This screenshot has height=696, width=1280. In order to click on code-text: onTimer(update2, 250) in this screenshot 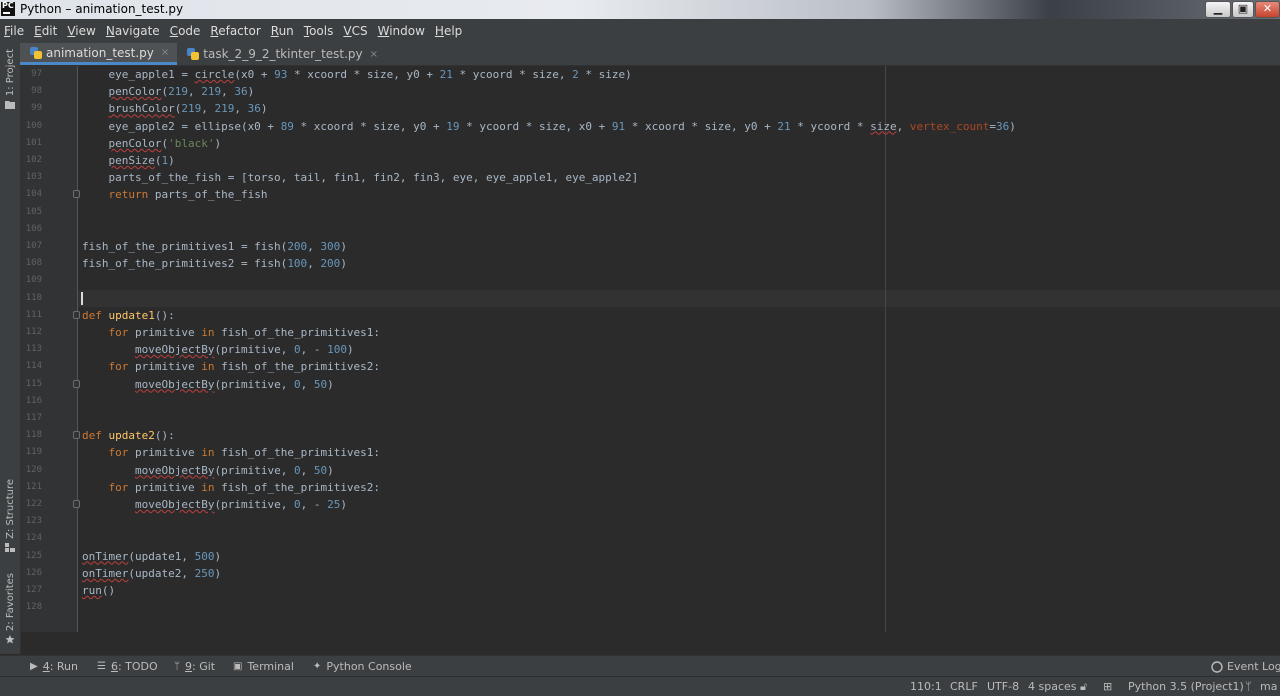, I will do `click(152, 573)`.